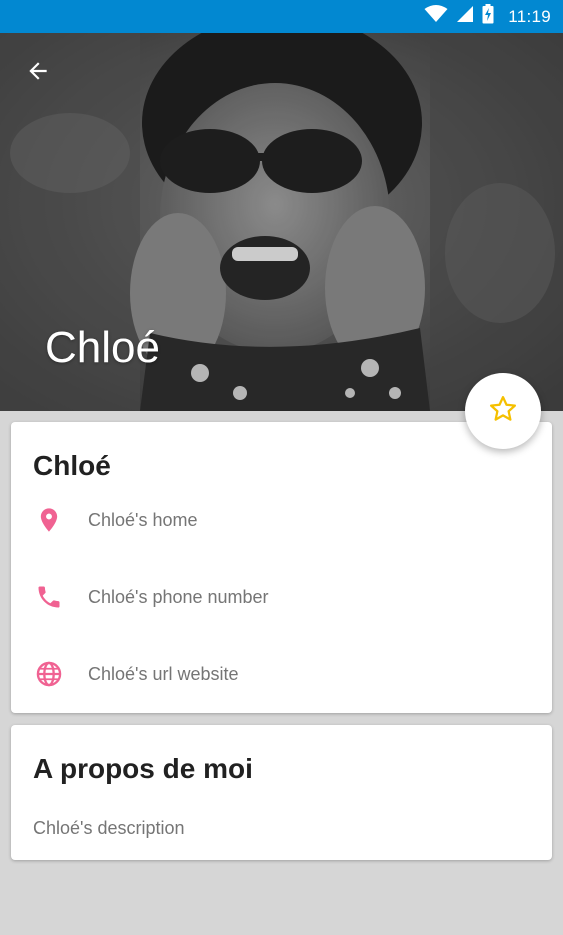 The image size is (563, 935). What do you see at coordinates (163, 673) in the screenshot?
I see `website-label: Chloé's url website` at bounding box center [163, 673].